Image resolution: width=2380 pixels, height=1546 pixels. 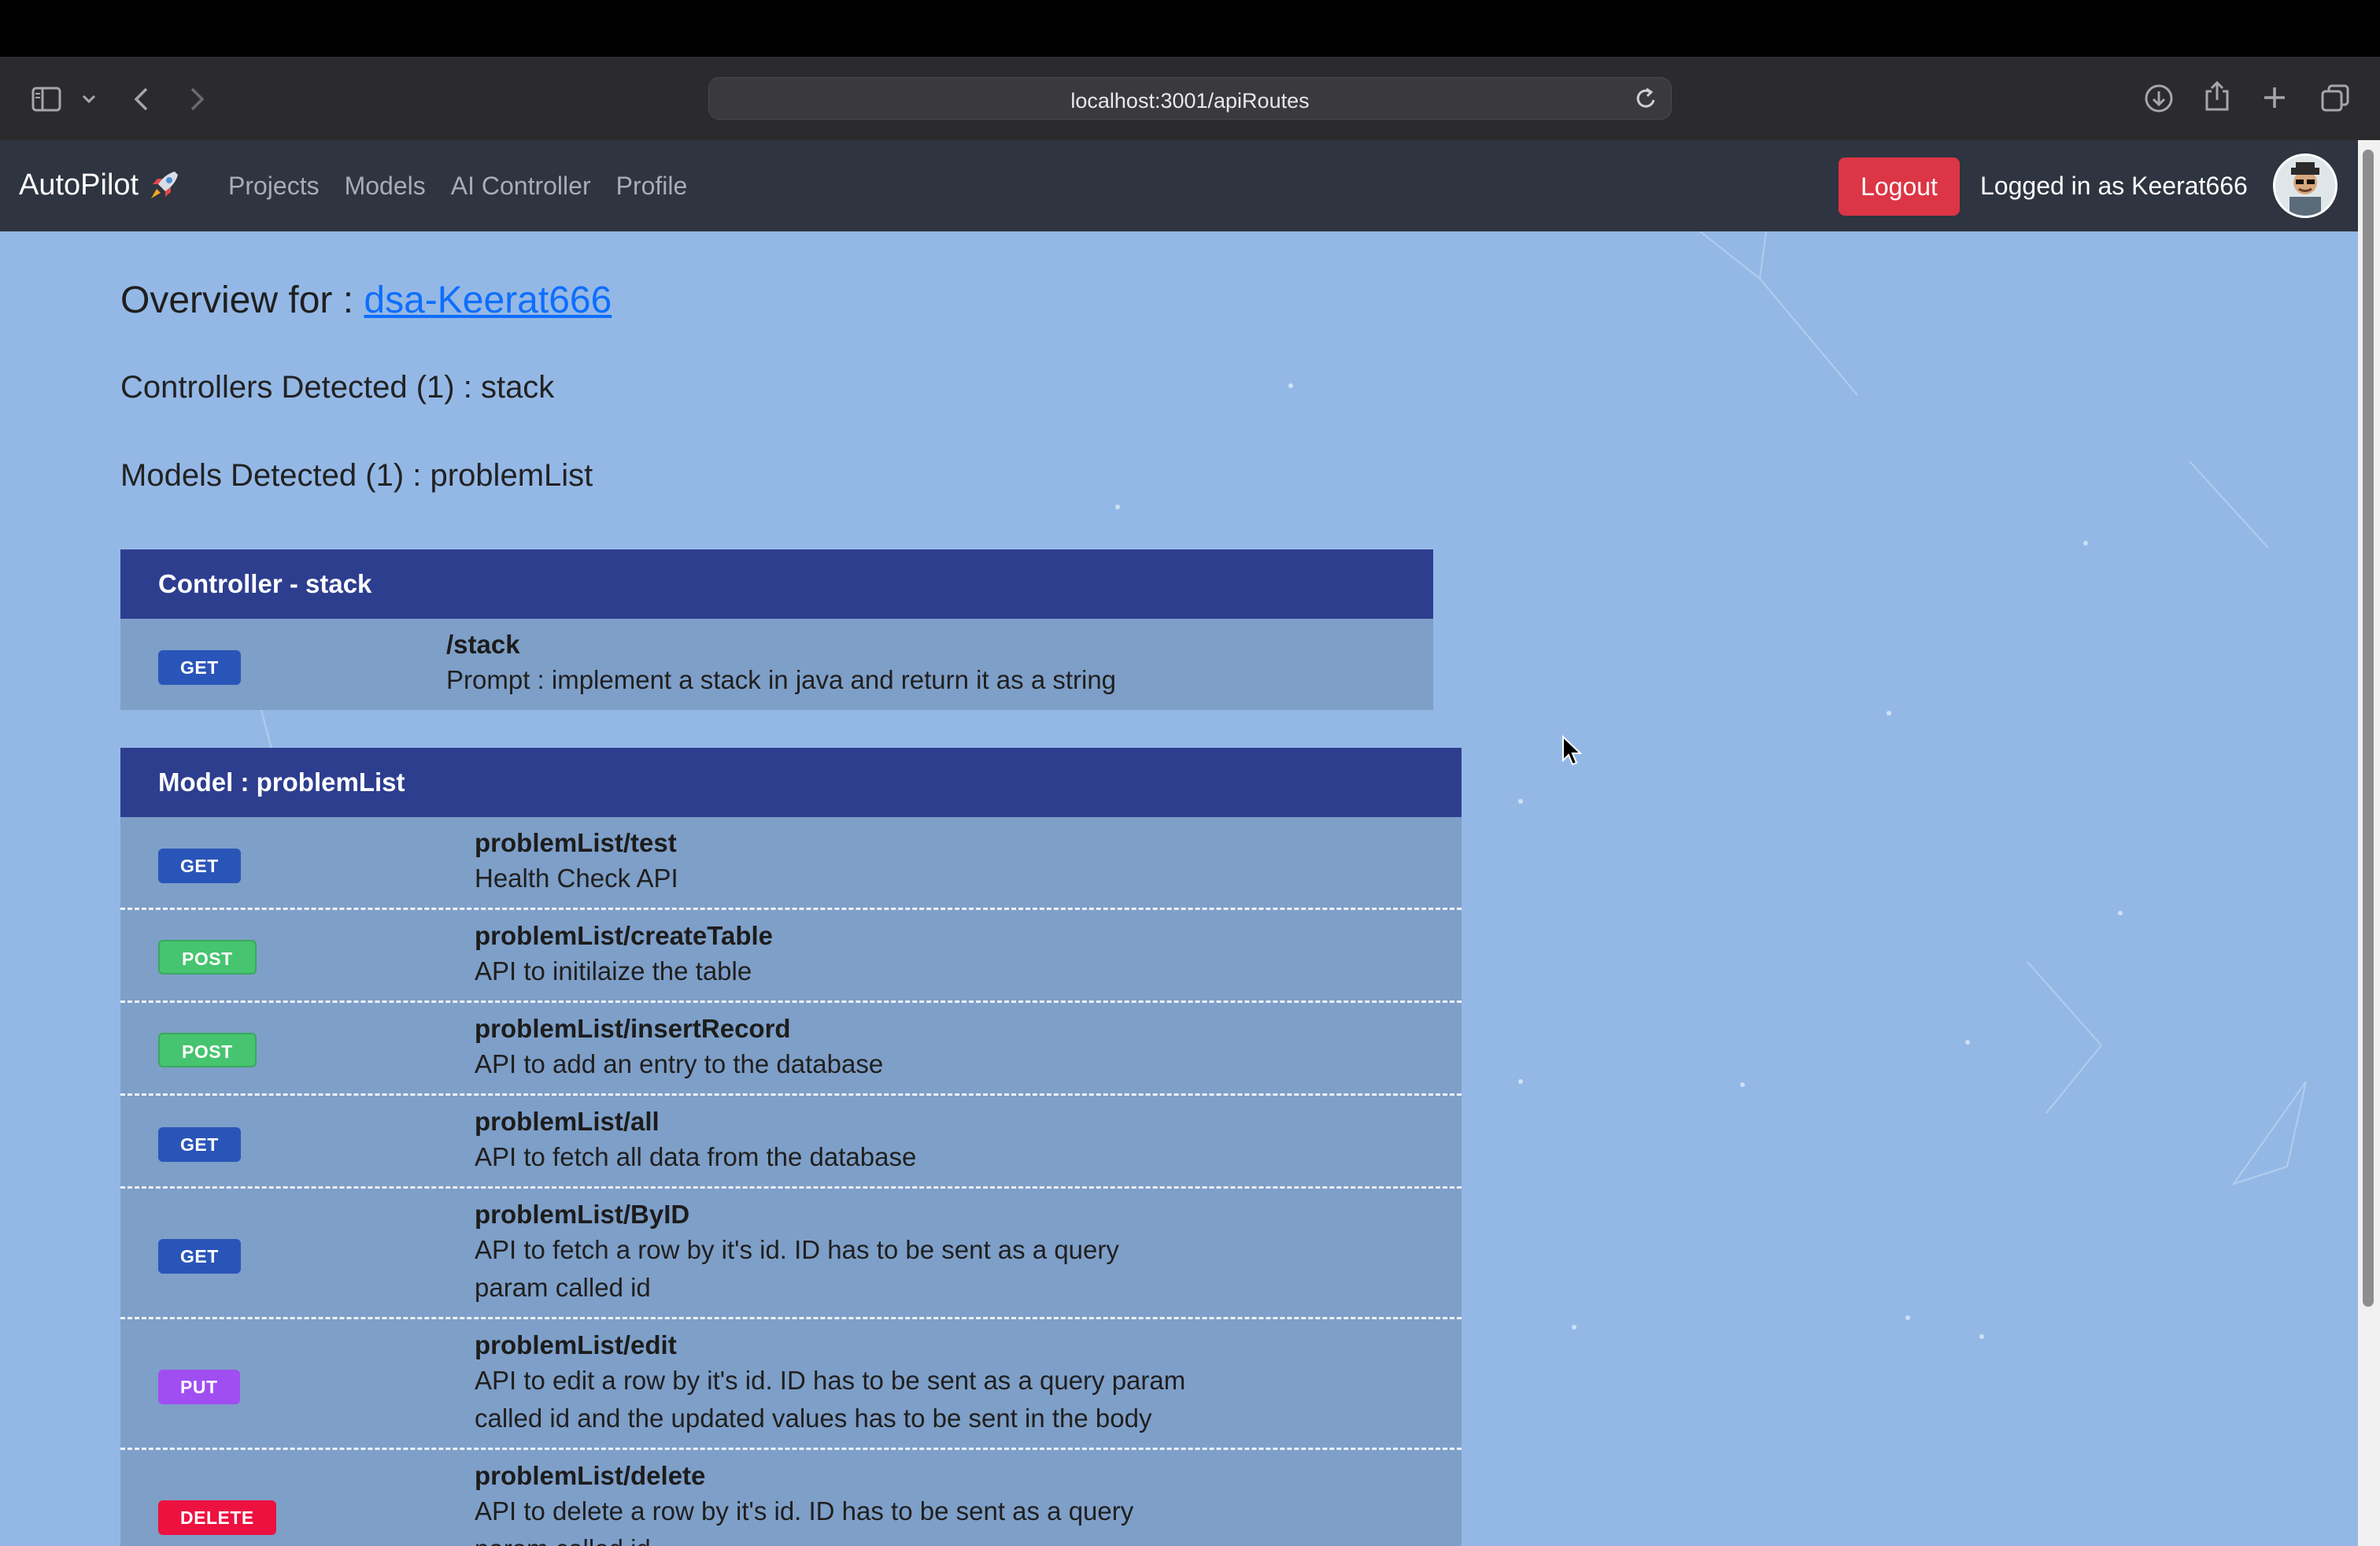 I want to click on route-description: Health Check API, so click(x=576, y=878).